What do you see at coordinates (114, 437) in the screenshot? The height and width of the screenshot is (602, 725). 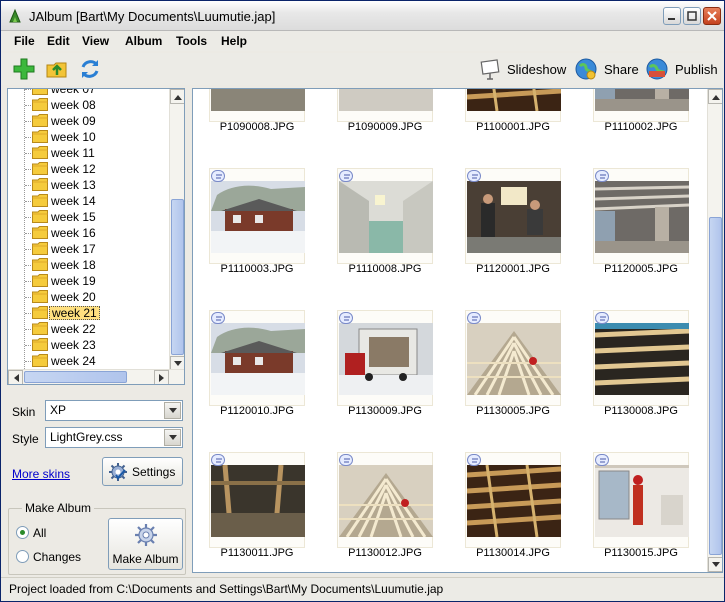 I see `style-select: LightGrey.css` at bounding box center [114, 437].